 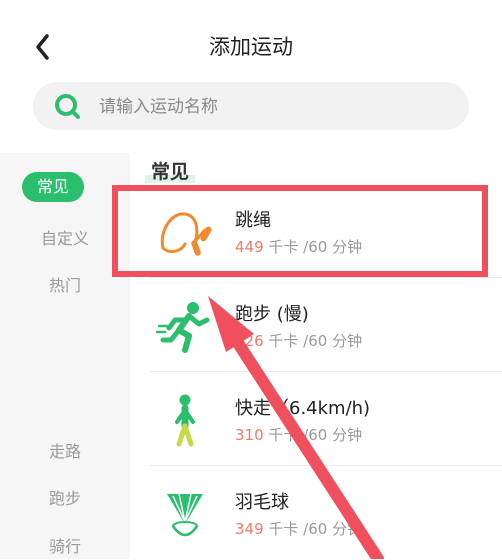 What do you see at coordinates (182, 327) in the screenshot?
I see `running-person-icon` at bounding box center [182, 327].